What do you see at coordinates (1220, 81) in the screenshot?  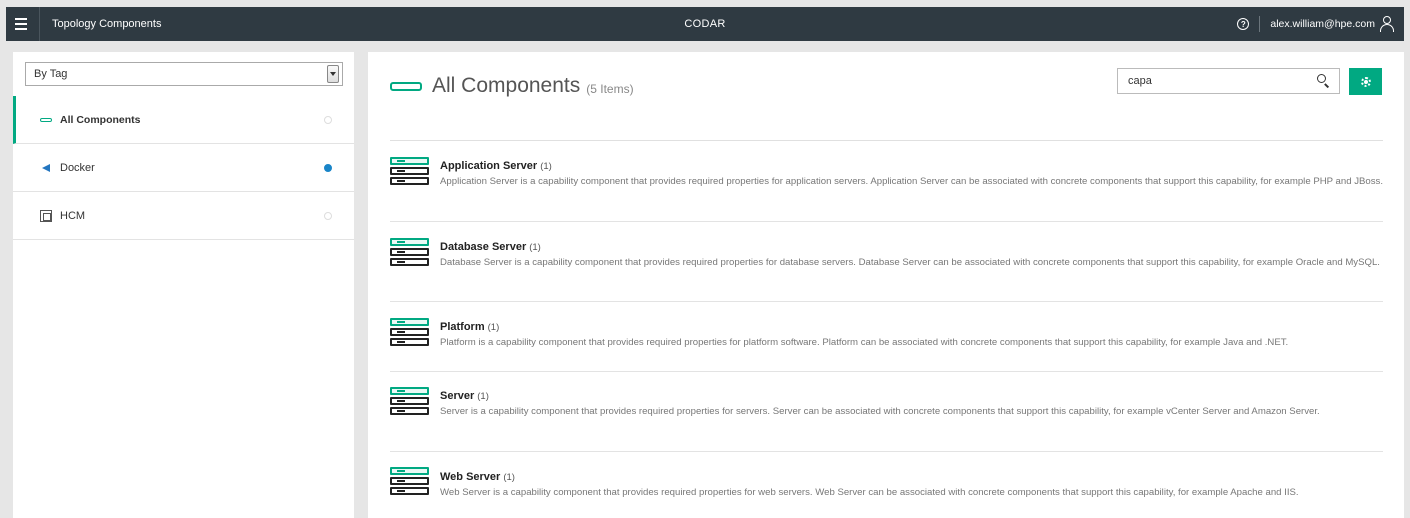 I see `search-input` at bounding box center [1220, 81].